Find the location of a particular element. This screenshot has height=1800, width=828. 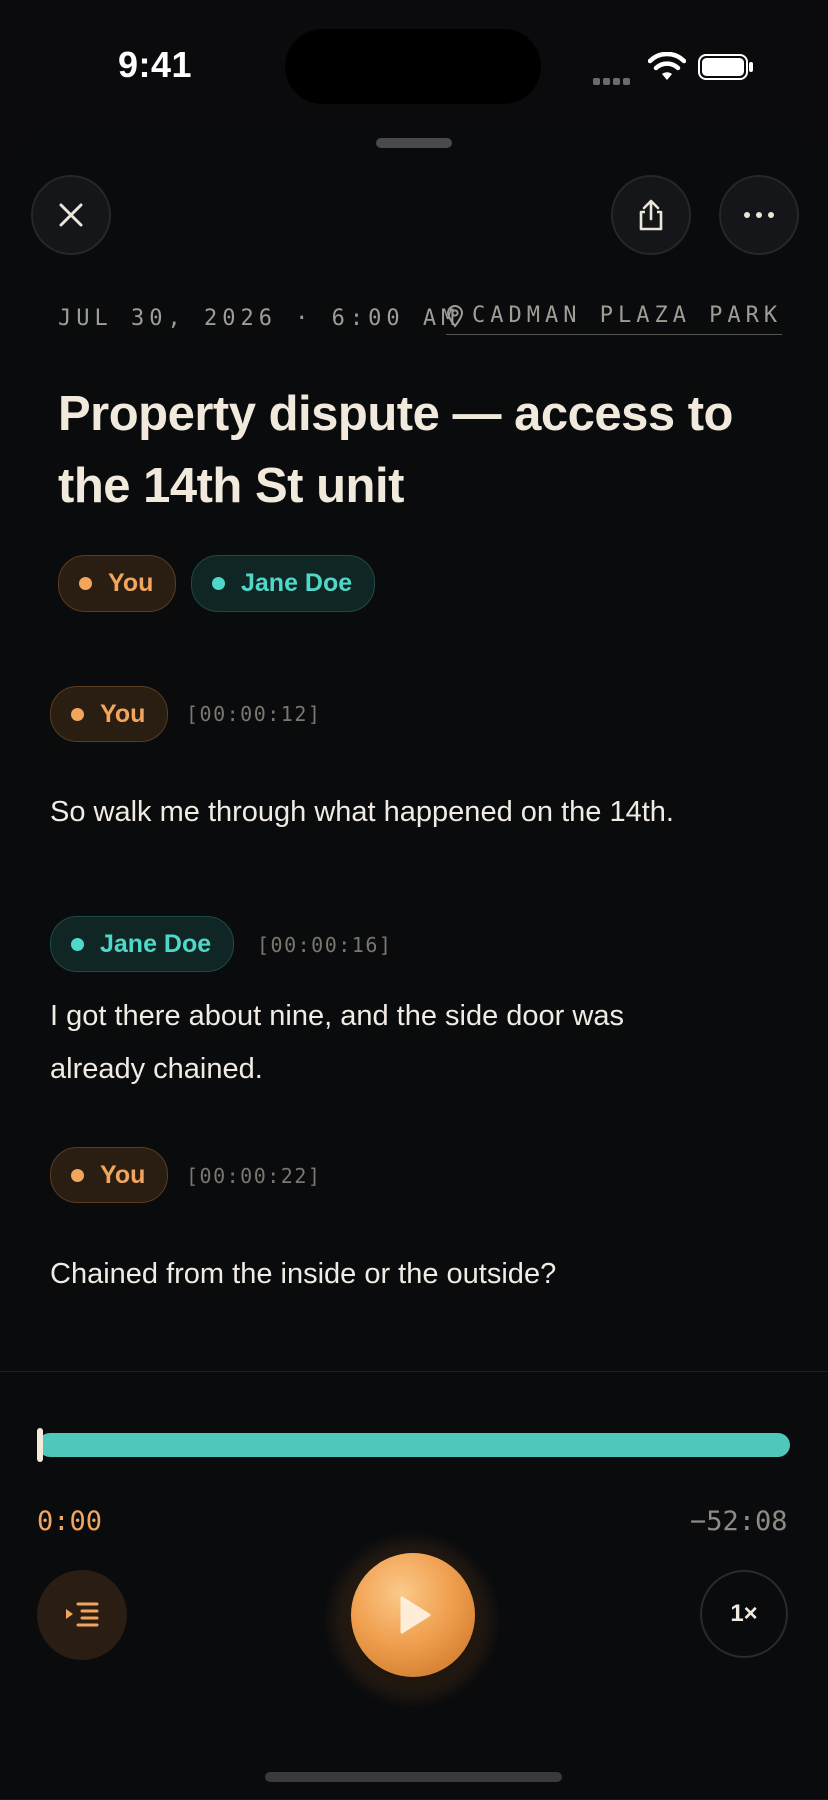

location-link: CADMAN PLAZA PARK is located at coordinates (614, 319).